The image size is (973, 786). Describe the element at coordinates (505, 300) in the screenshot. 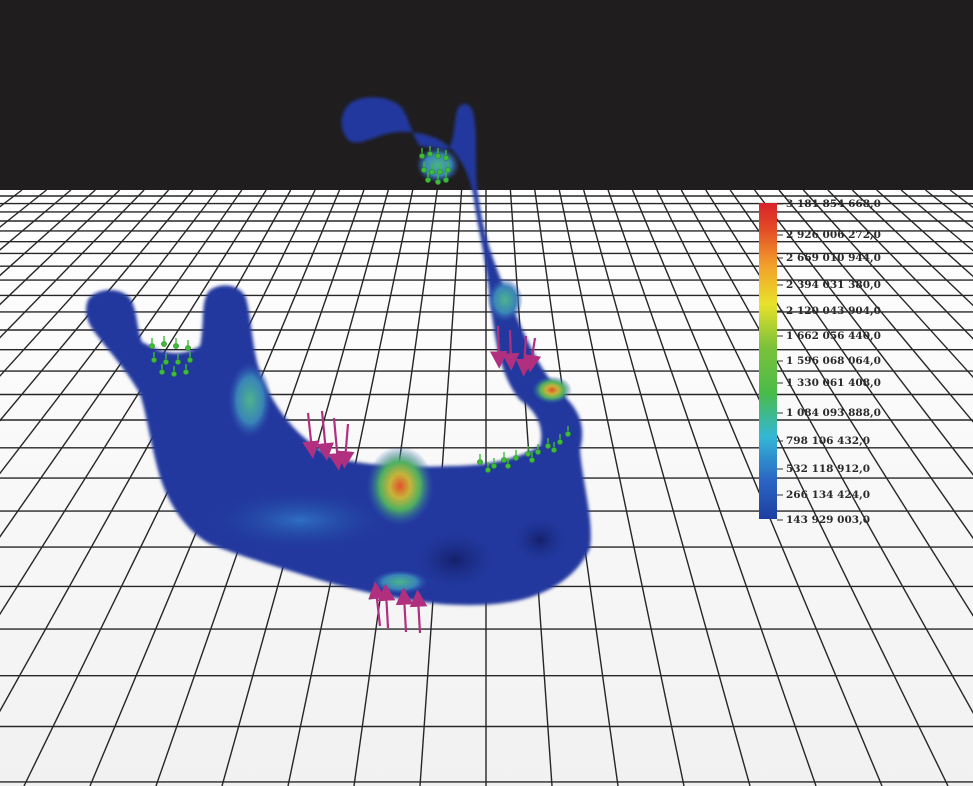

I see `stress-region-neck` at that location.